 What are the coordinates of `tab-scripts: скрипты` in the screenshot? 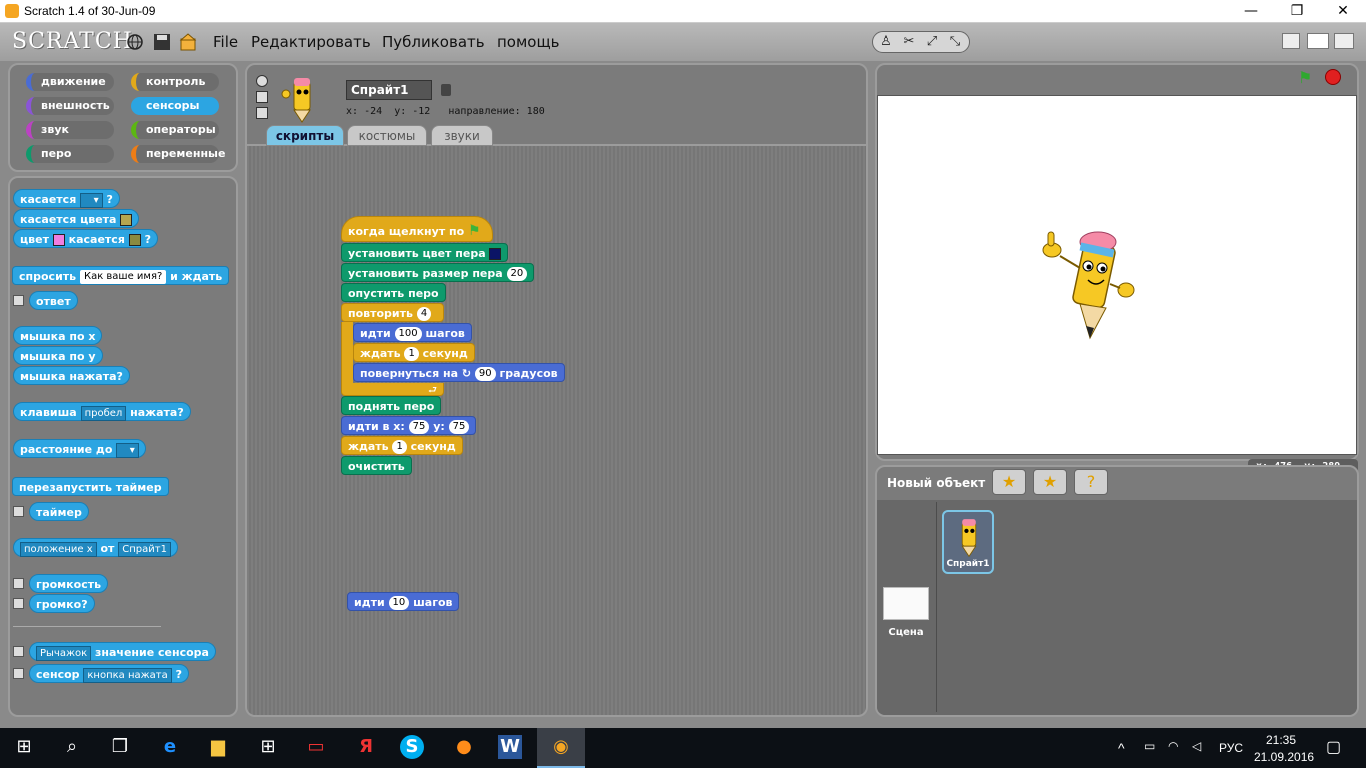 It's located at (305, 135).